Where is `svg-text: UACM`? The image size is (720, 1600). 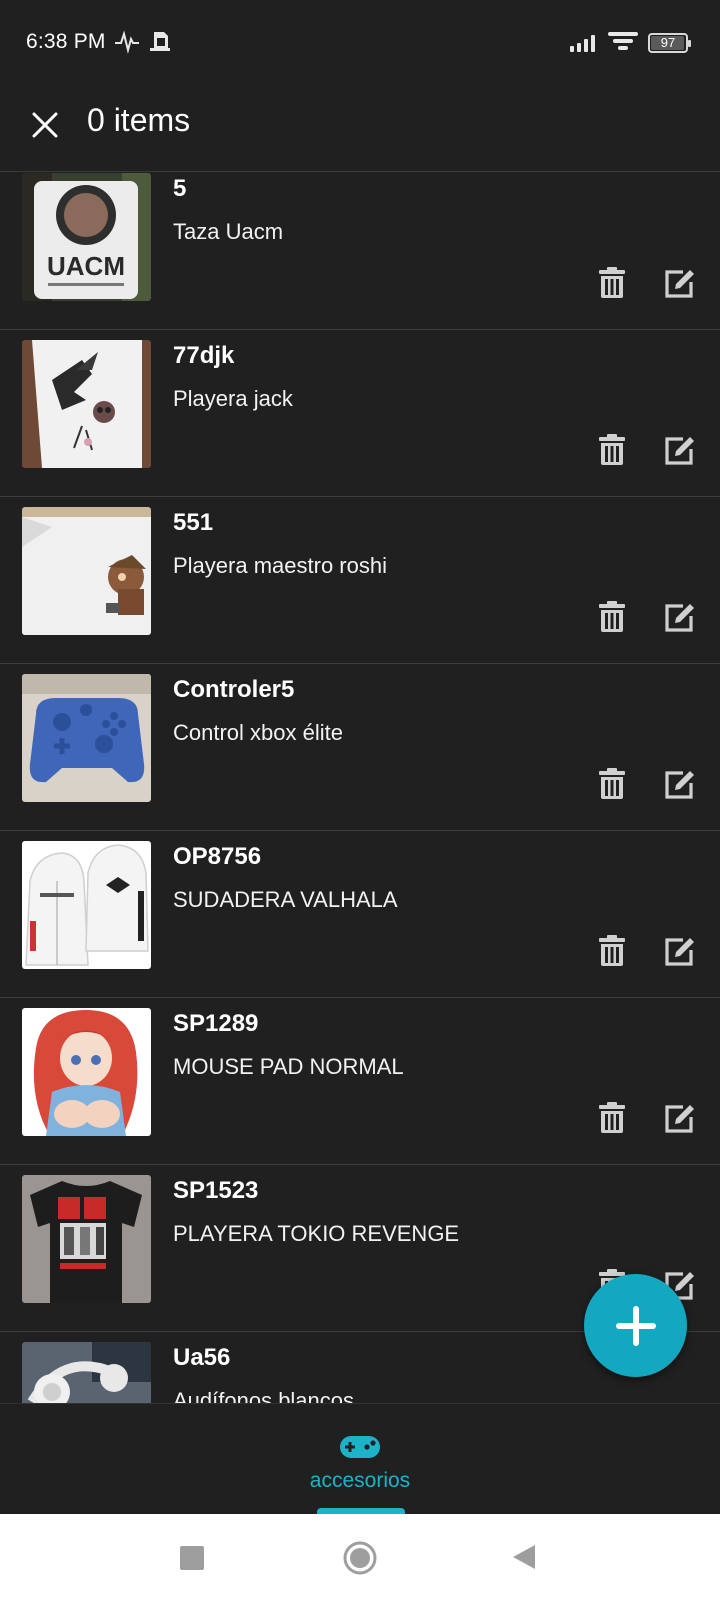 svg-text: UACM is located at coordinates (86, 266).